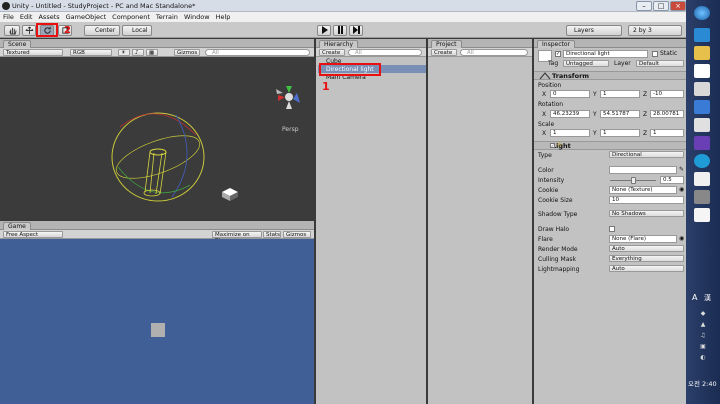  I want to click on menu-edit: Edit, so click(26, 17).